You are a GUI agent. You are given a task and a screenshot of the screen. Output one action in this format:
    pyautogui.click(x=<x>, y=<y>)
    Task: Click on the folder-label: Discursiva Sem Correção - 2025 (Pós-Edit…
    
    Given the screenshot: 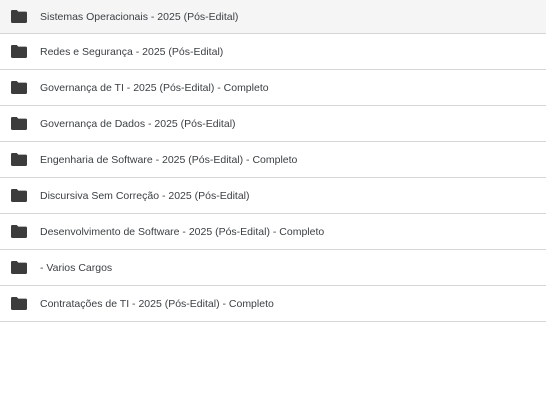 What is the action you would take?
    pyautogui.click(x=145, y=195)
    